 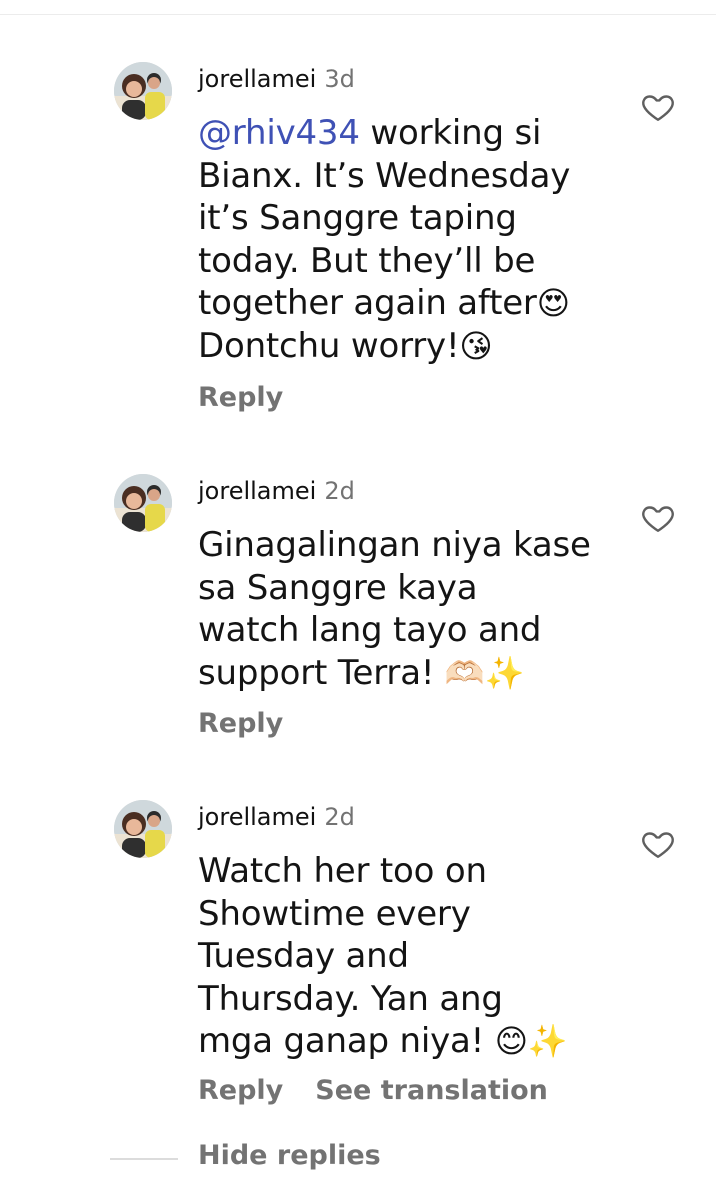 What do you see at coordinates (431, 1090) in the screenshot?
I see `see-translation-button: See translation` at bounding box center [431, 1090].